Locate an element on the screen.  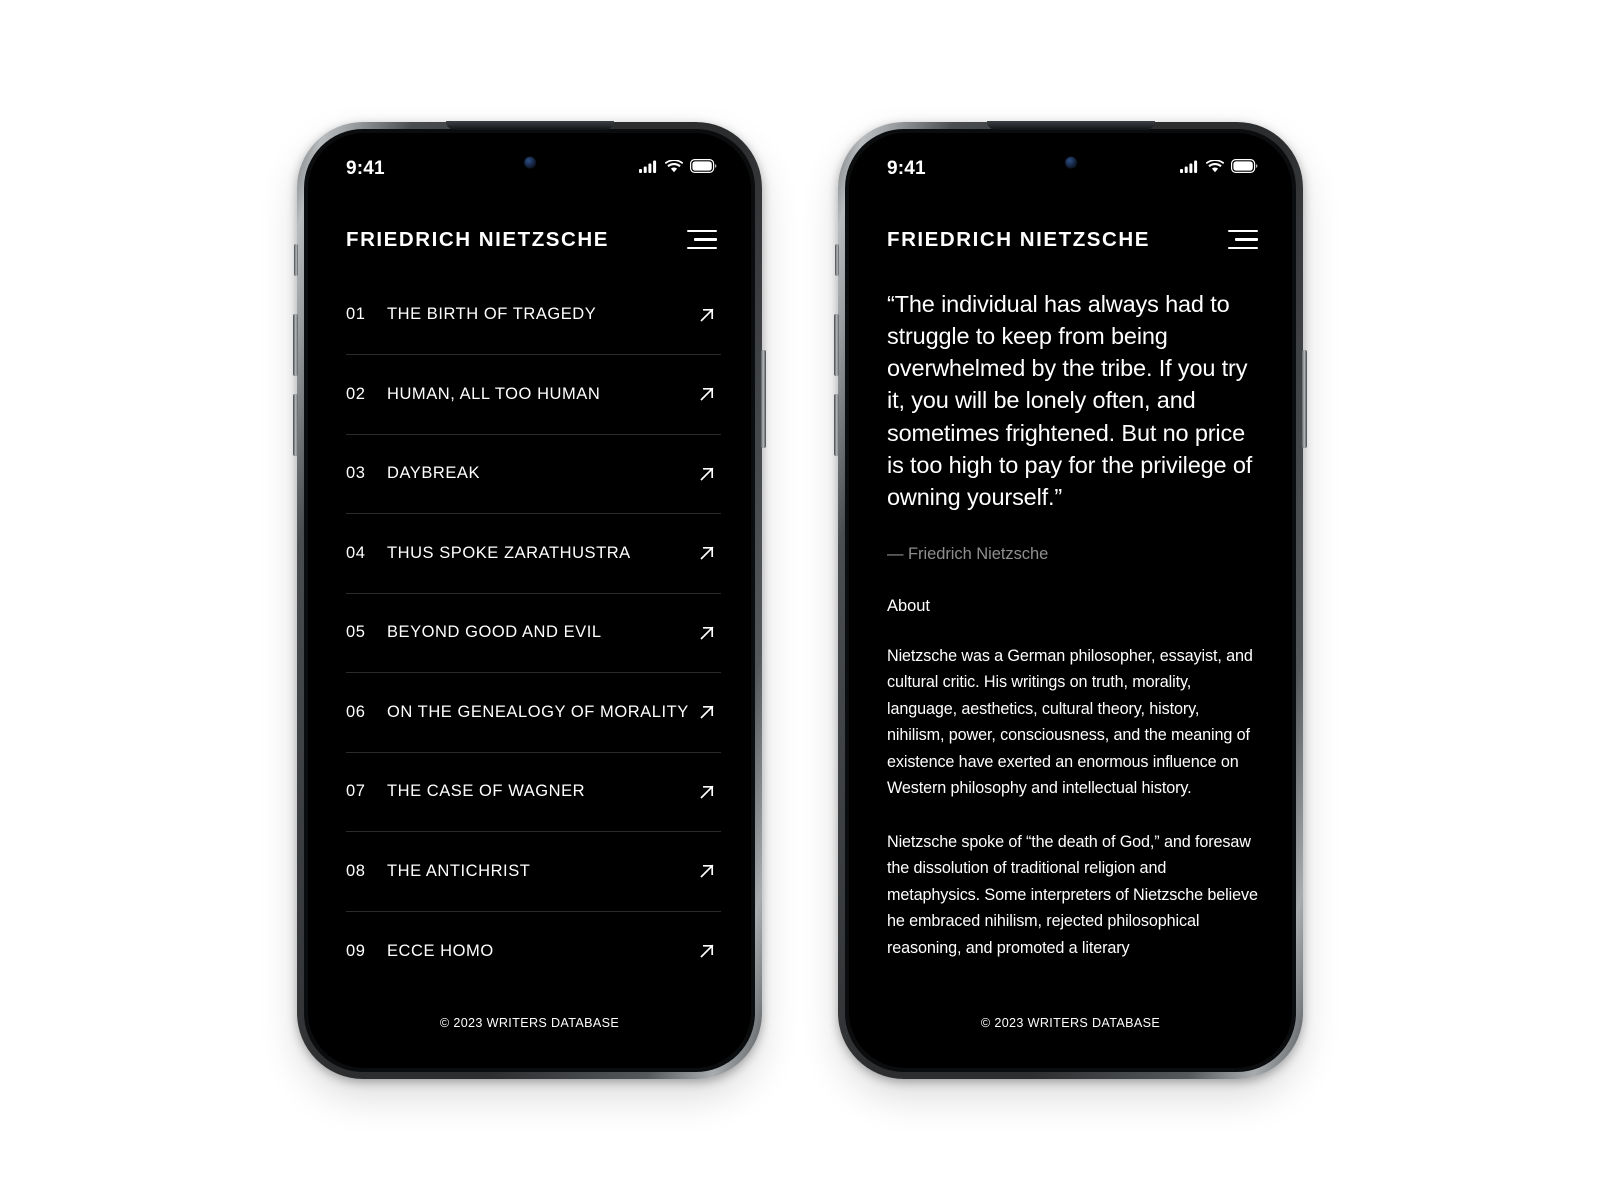
quote-attribution: — Friedrich Nietzsche is located at coordinates (968, 553).